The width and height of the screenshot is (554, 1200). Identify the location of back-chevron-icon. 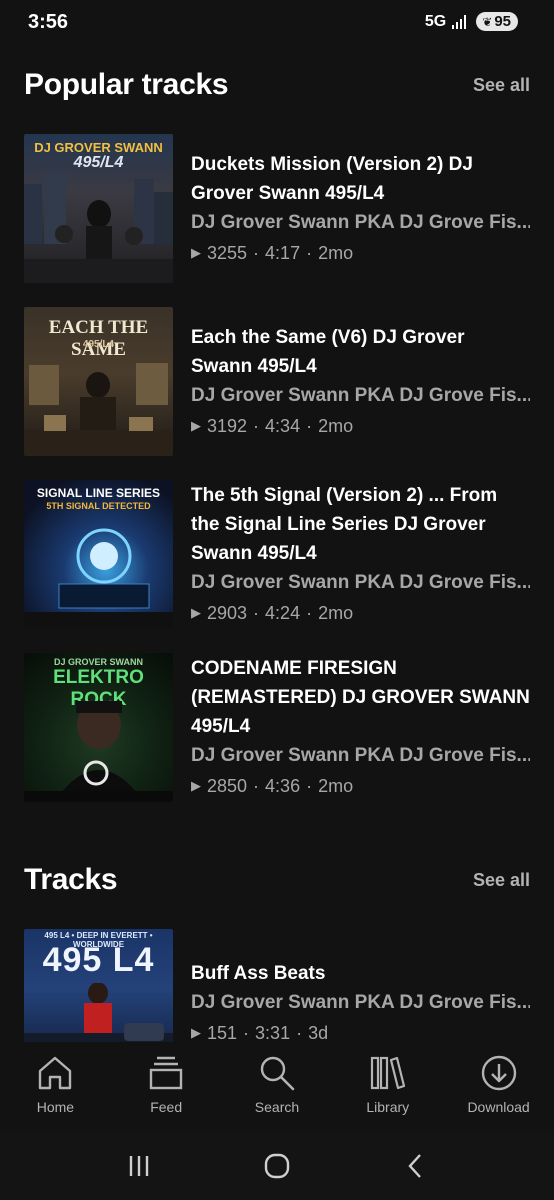
(414, 1166).